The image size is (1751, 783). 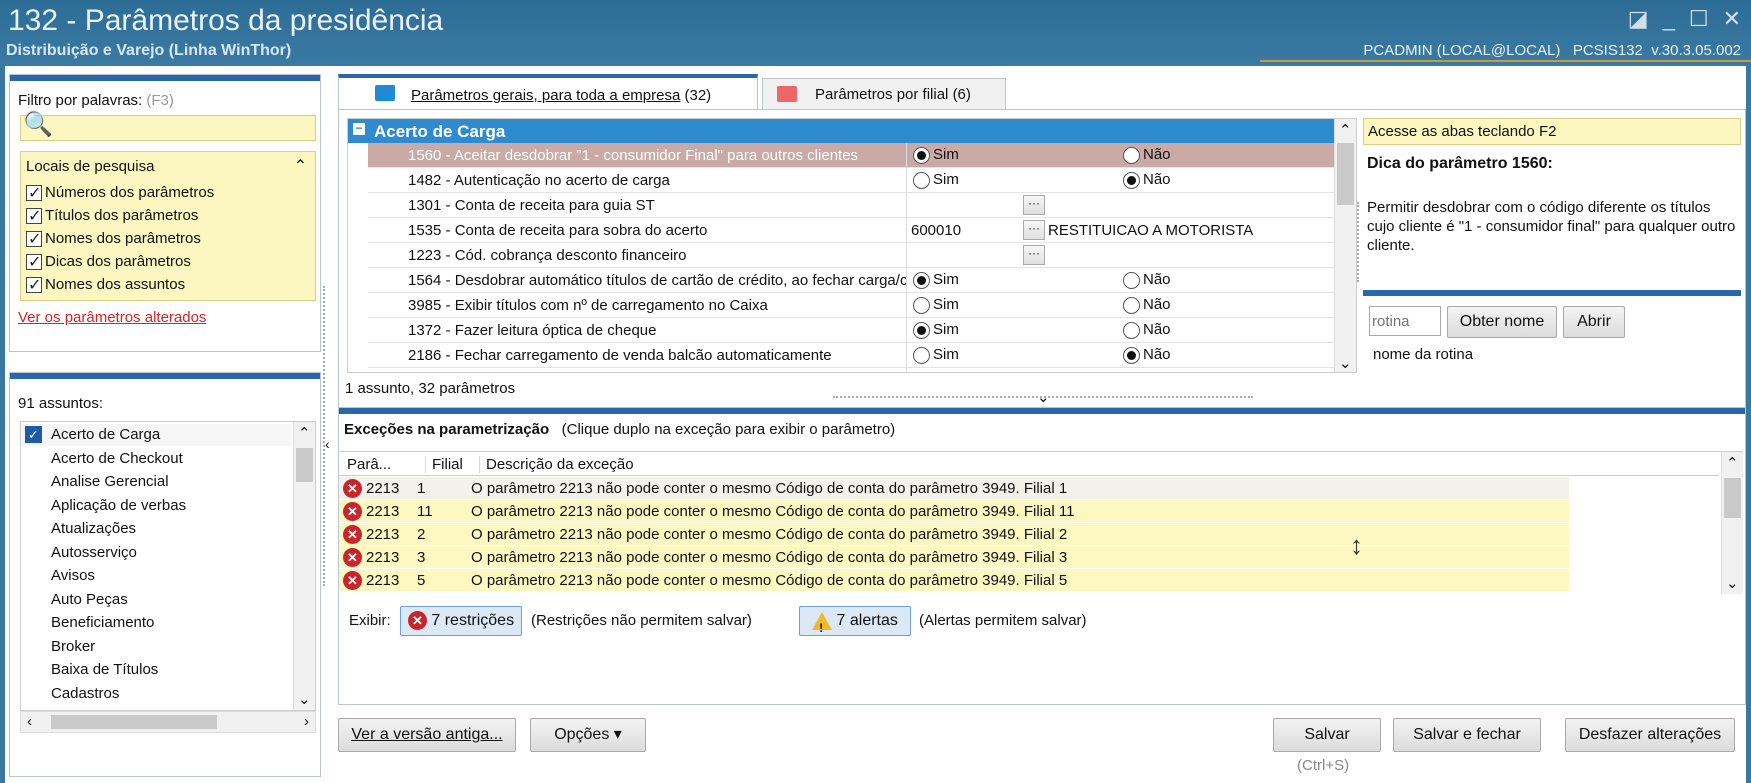 What do you see at coordinates (1669, 19) in the screenshot?
I see `minimize-icon: _` at bounding box center [1669, 19].